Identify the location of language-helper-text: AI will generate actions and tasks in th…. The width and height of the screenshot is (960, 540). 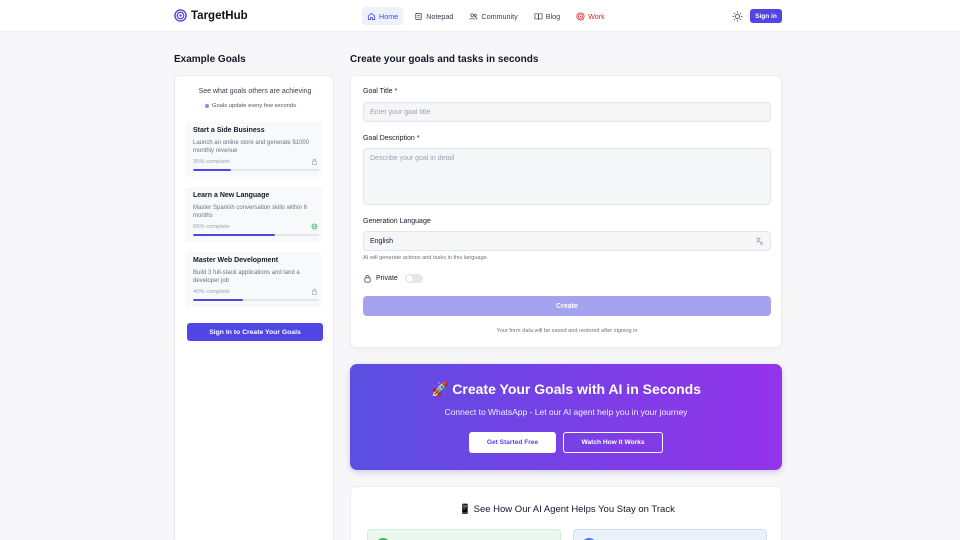
(426, 258).